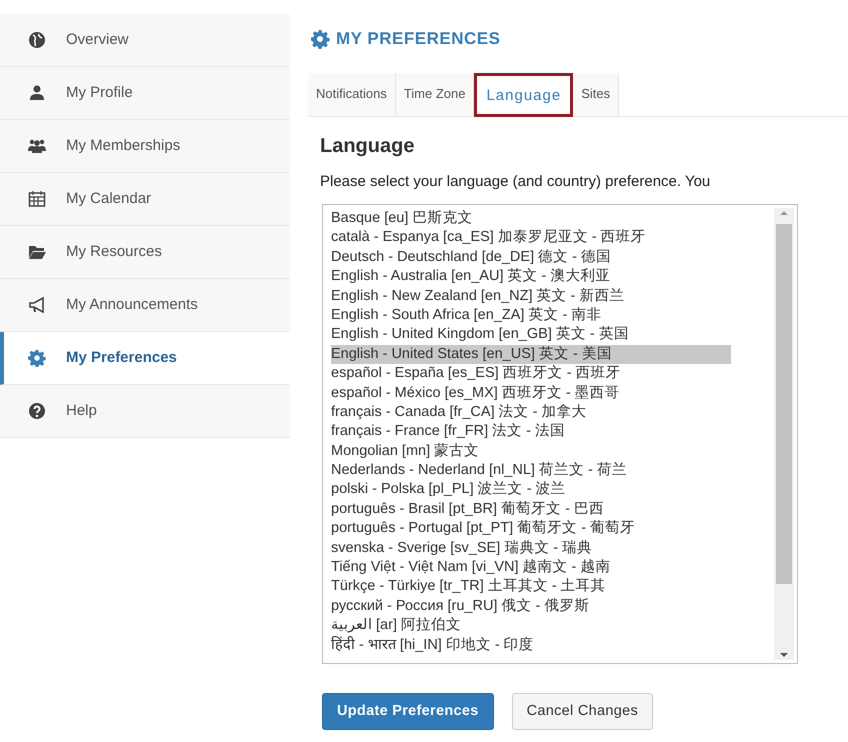 The image size is (848, 742). What do you see at coordinates (531, 432) in the screenshot?
I see `list-option: français - France [fr_FR] 法文 - 法国` at bounding box center [531, 432].